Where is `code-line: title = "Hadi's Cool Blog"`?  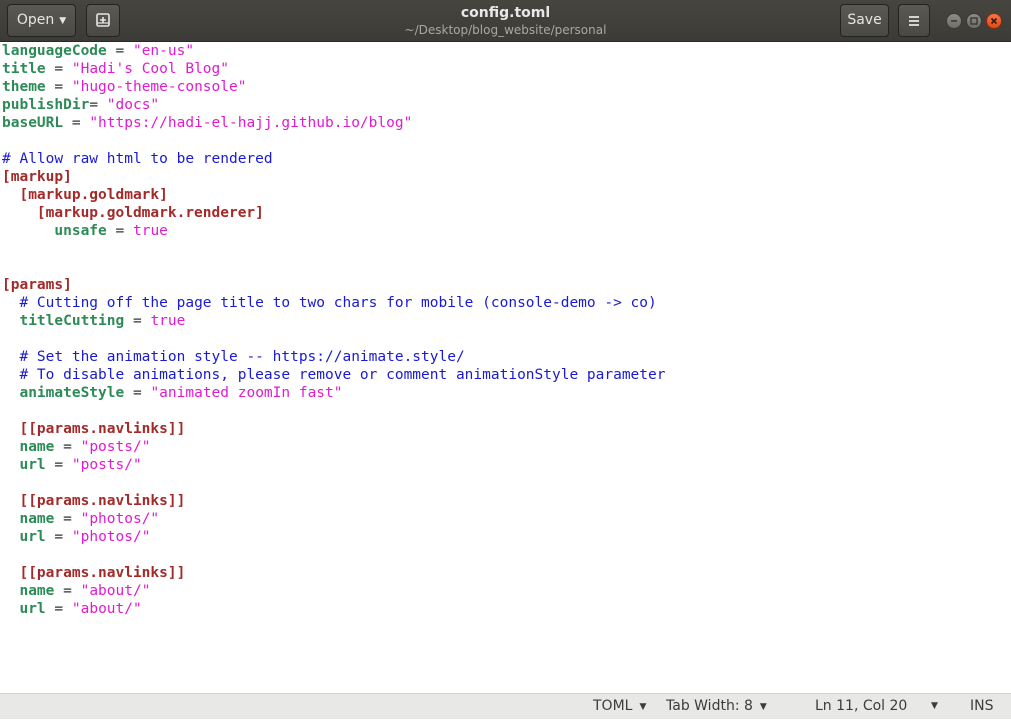
code-line: title = "Hadi's Cool Blog" is located at coordinates (505, 69).